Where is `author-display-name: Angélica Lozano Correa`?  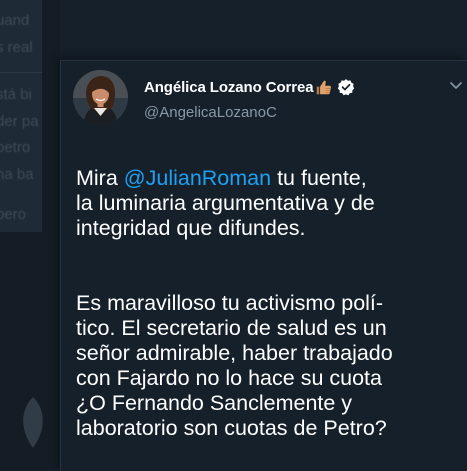
author-display-name: Angélica Lozano Correa is located at coordinates (229, 87).